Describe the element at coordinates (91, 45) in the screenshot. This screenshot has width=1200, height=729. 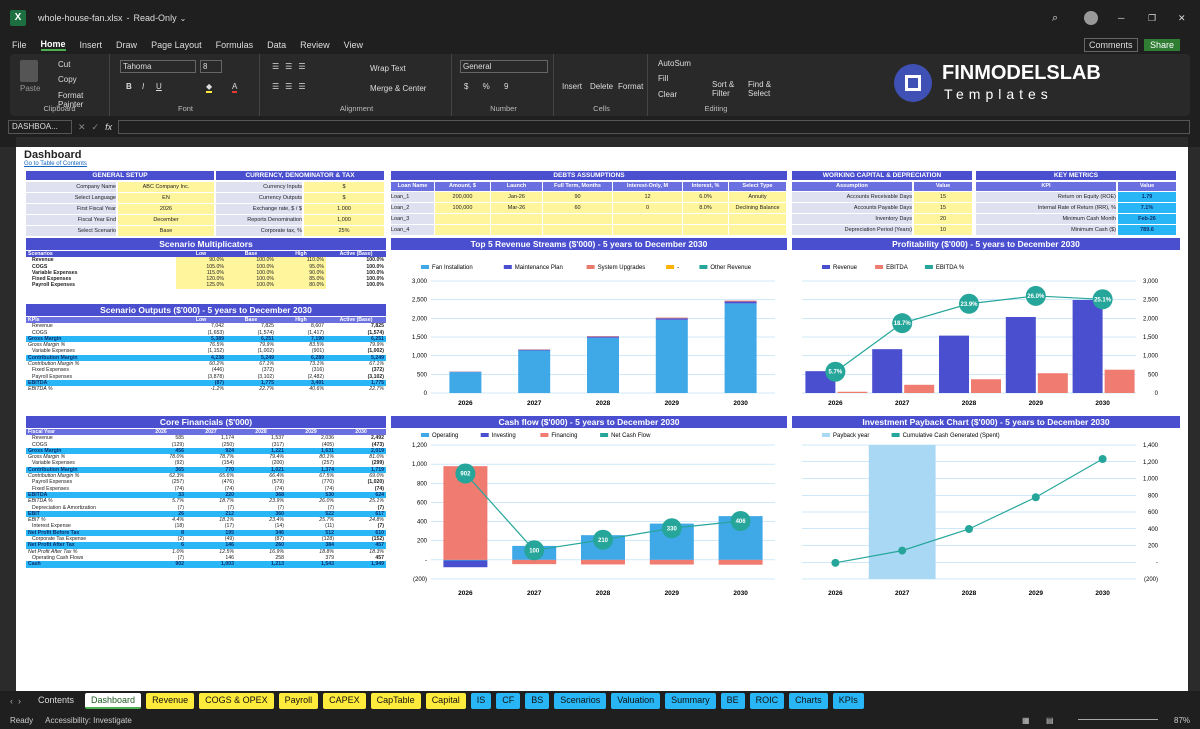
I see `menu-insert: Insert` at that location.